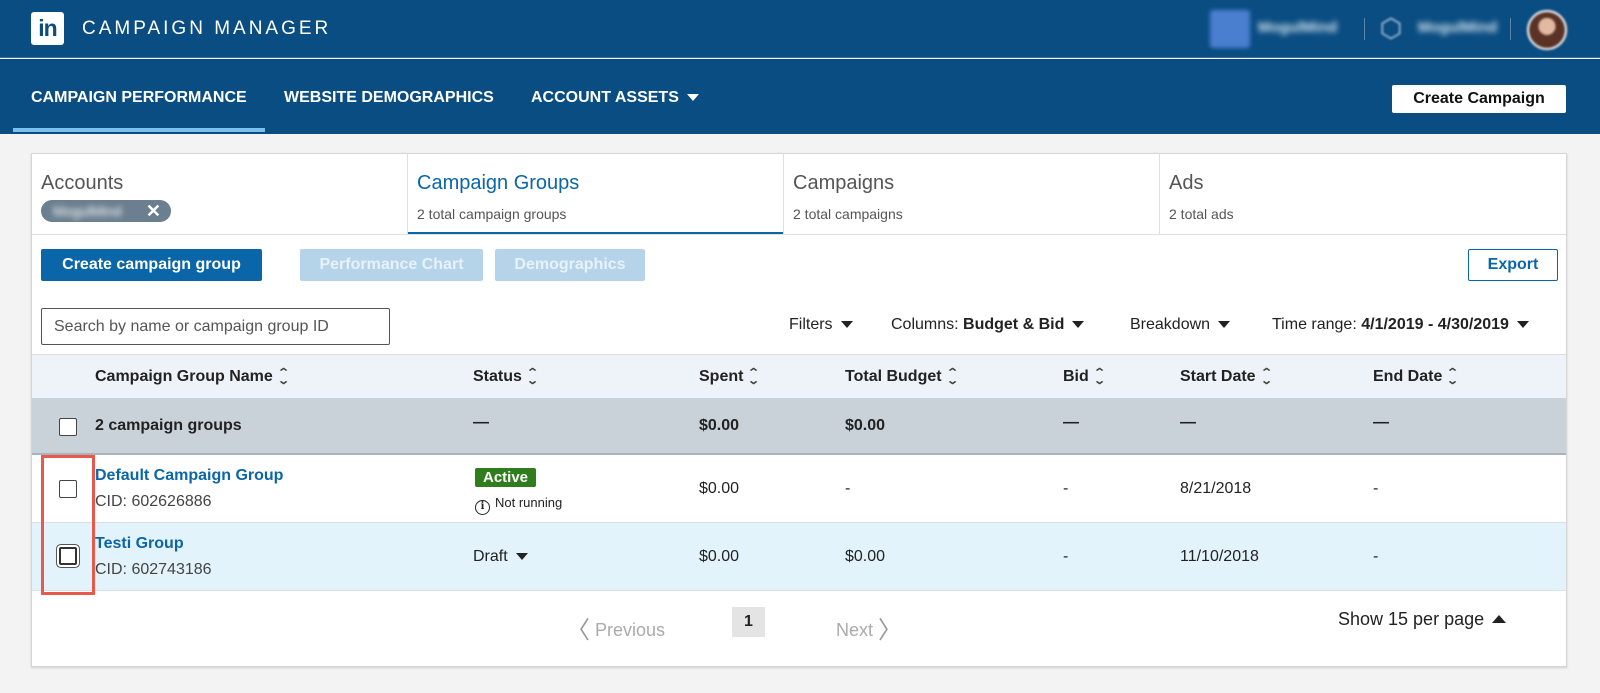  I want to click on info-icon: i, so click(482, 507).